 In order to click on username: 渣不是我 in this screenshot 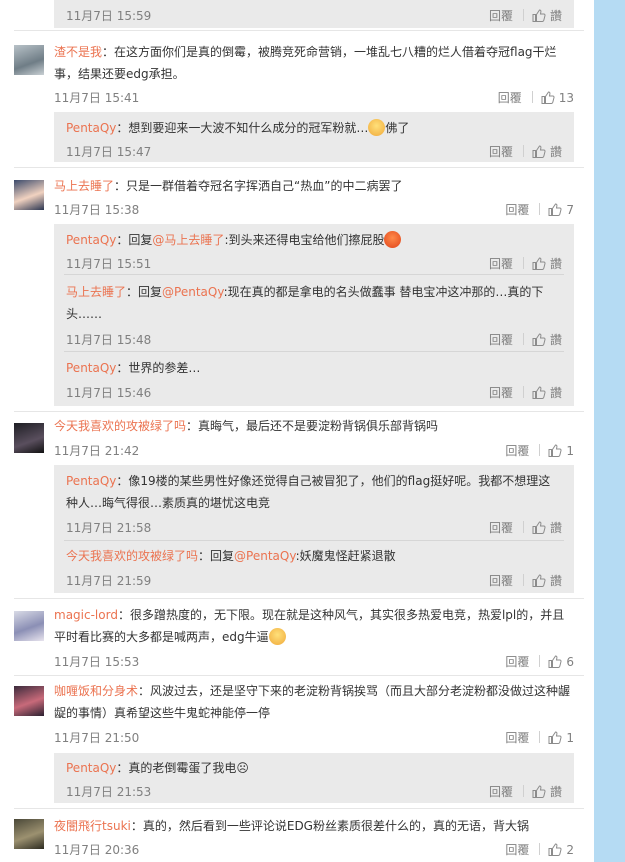, I will do `click(78, 52)`.